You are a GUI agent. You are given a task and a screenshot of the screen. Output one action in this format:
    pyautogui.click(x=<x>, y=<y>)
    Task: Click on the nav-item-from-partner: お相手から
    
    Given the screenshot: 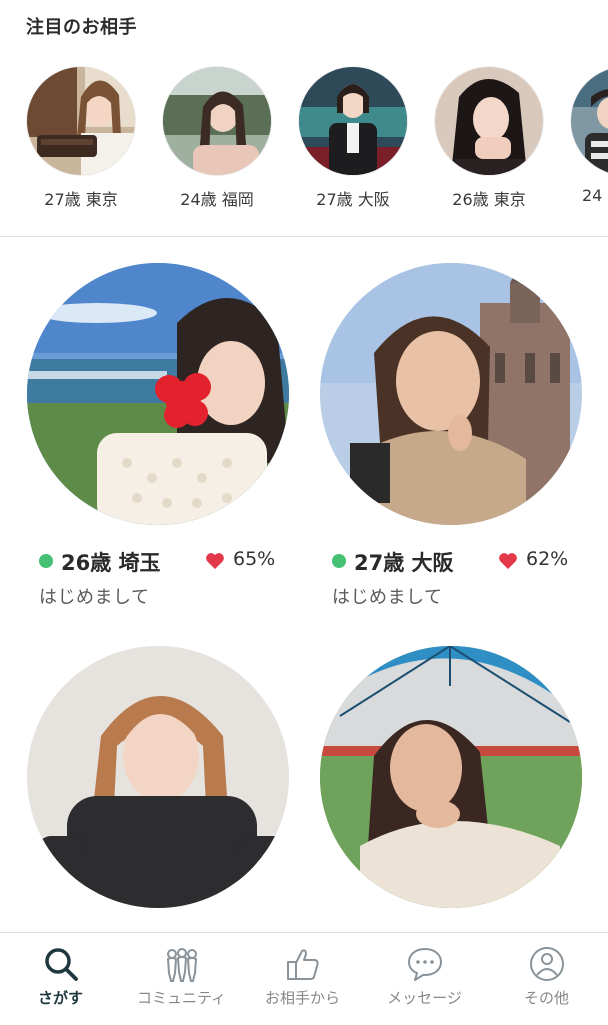 What is the action you would take?
    pyautogui.click(x=302, y=979)
    